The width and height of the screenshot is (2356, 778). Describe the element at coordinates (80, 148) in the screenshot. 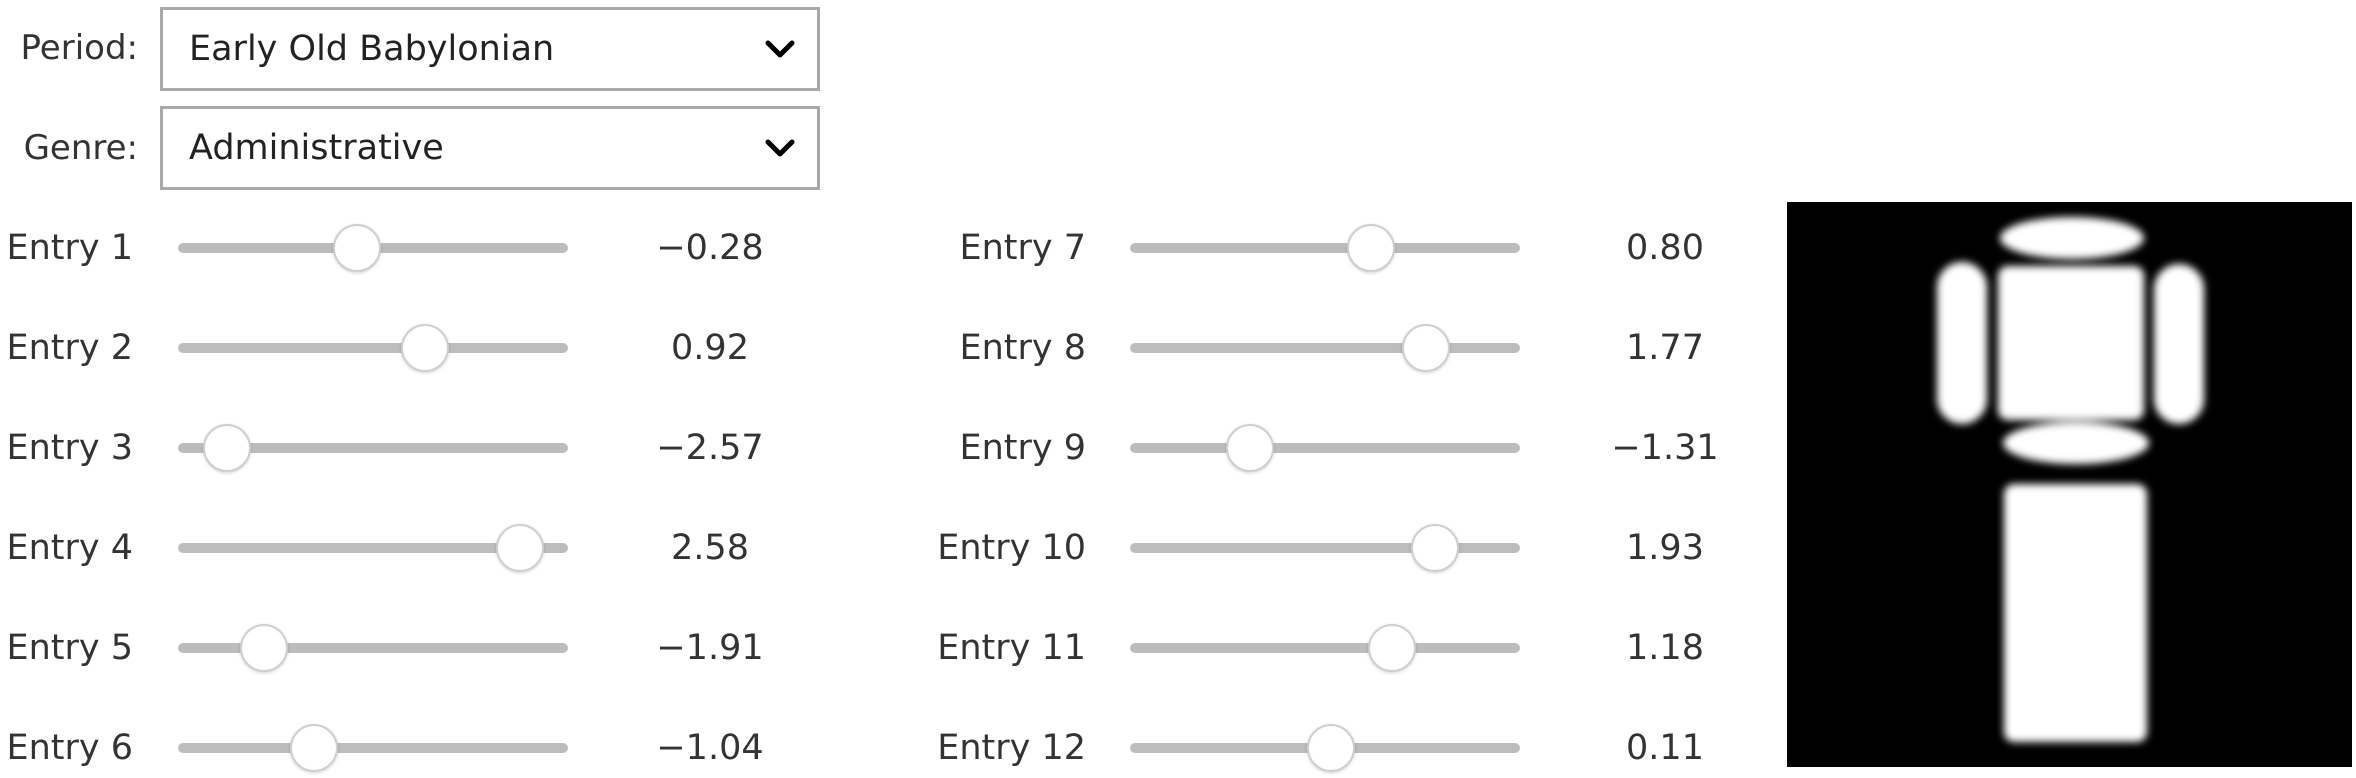

I see `genre-label: Genre:` at that location.